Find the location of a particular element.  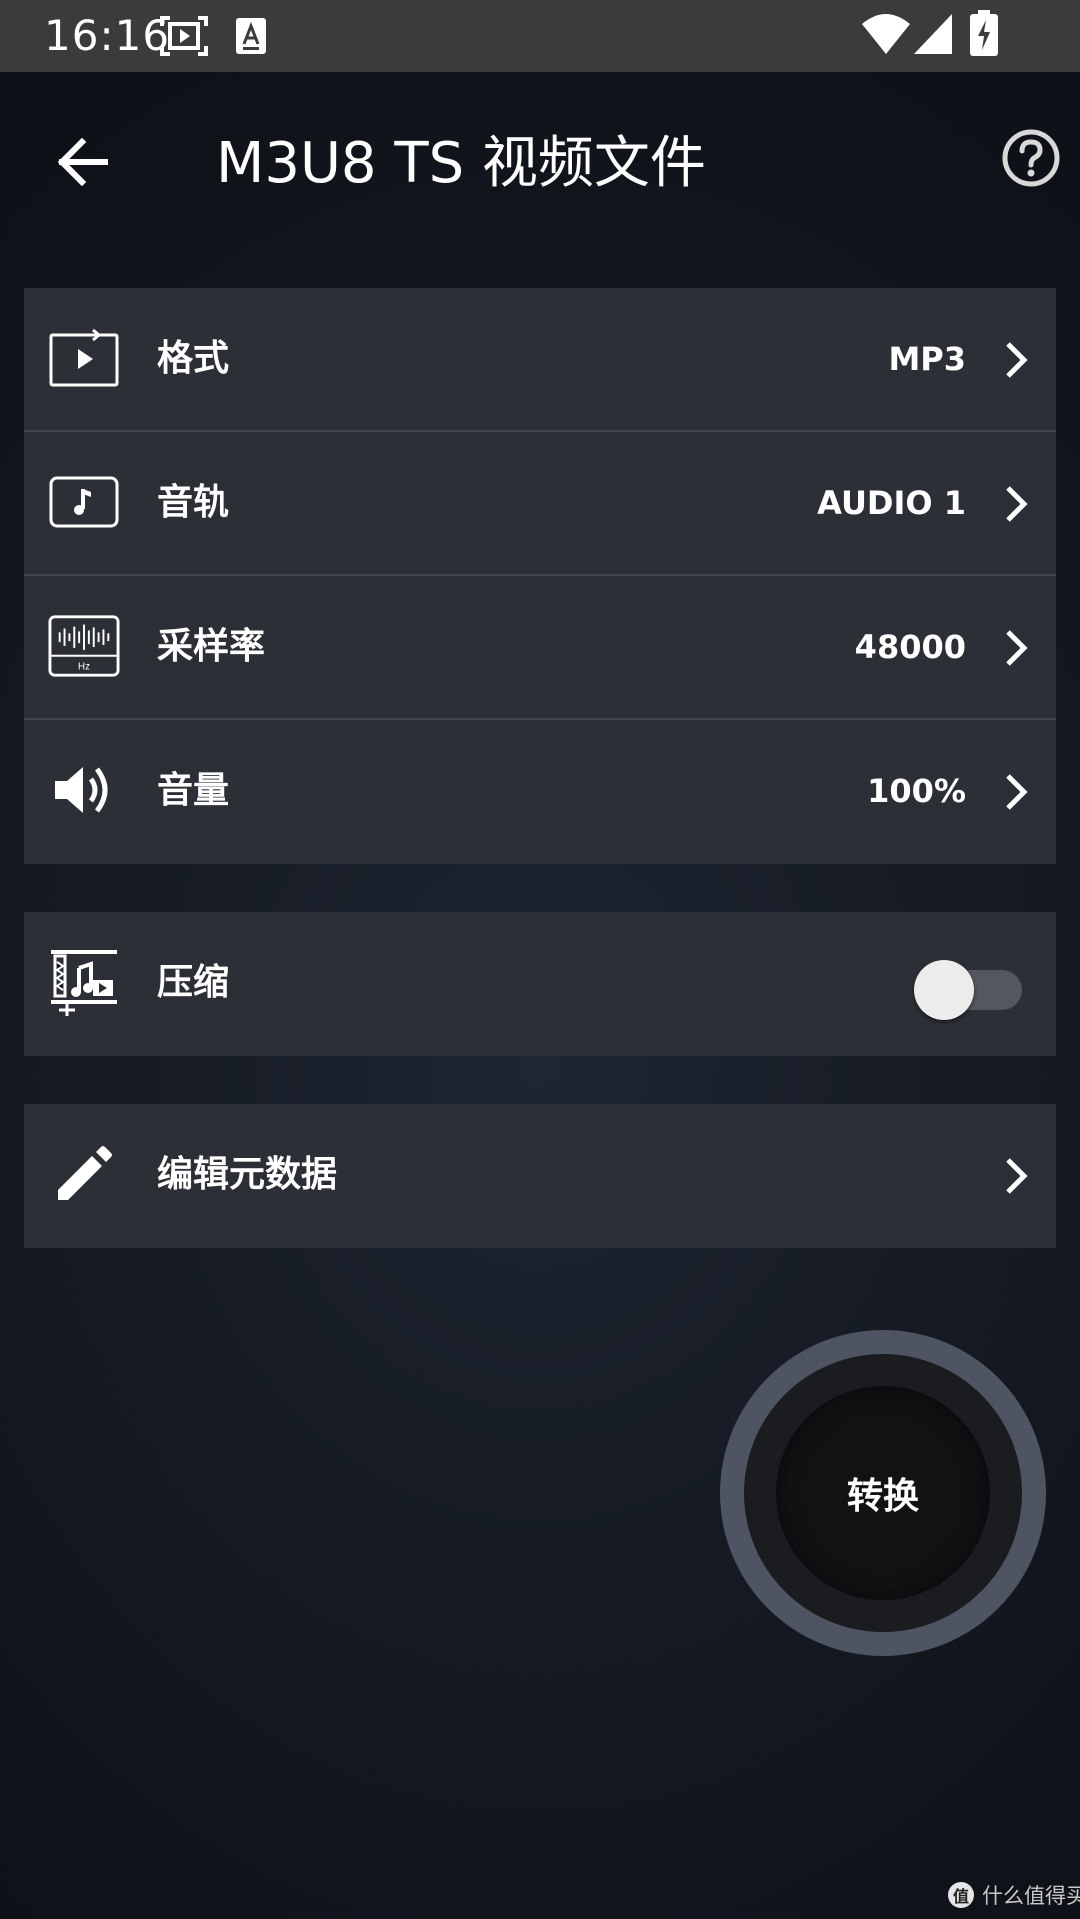

compress-card: 压缩 is located at coordinates (540, 984).